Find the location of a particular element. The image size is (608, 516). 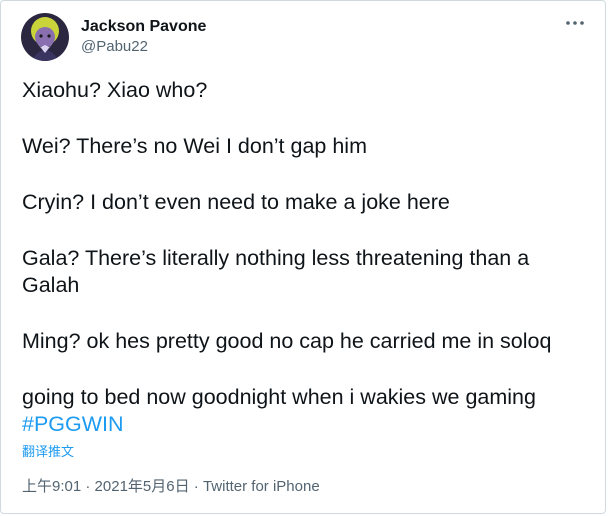

tweet-header: Jackson Pavone @Pabu22 is located at coordinates (113, 37).